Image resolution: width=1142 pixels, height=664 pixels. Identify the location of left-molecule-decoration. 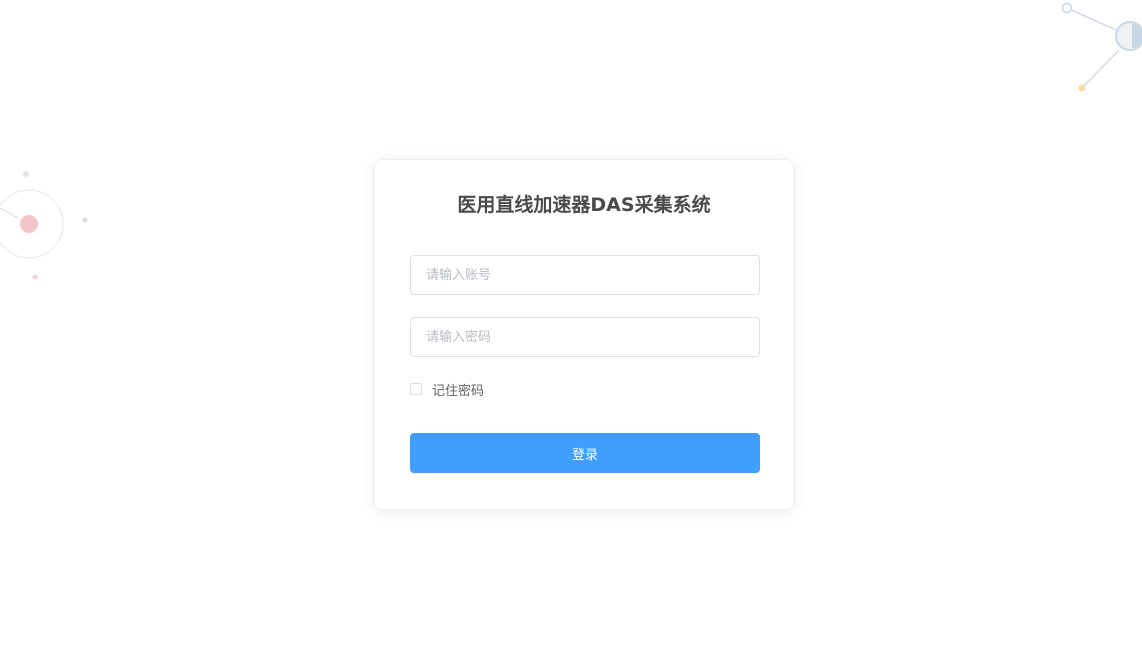
(44, 225).